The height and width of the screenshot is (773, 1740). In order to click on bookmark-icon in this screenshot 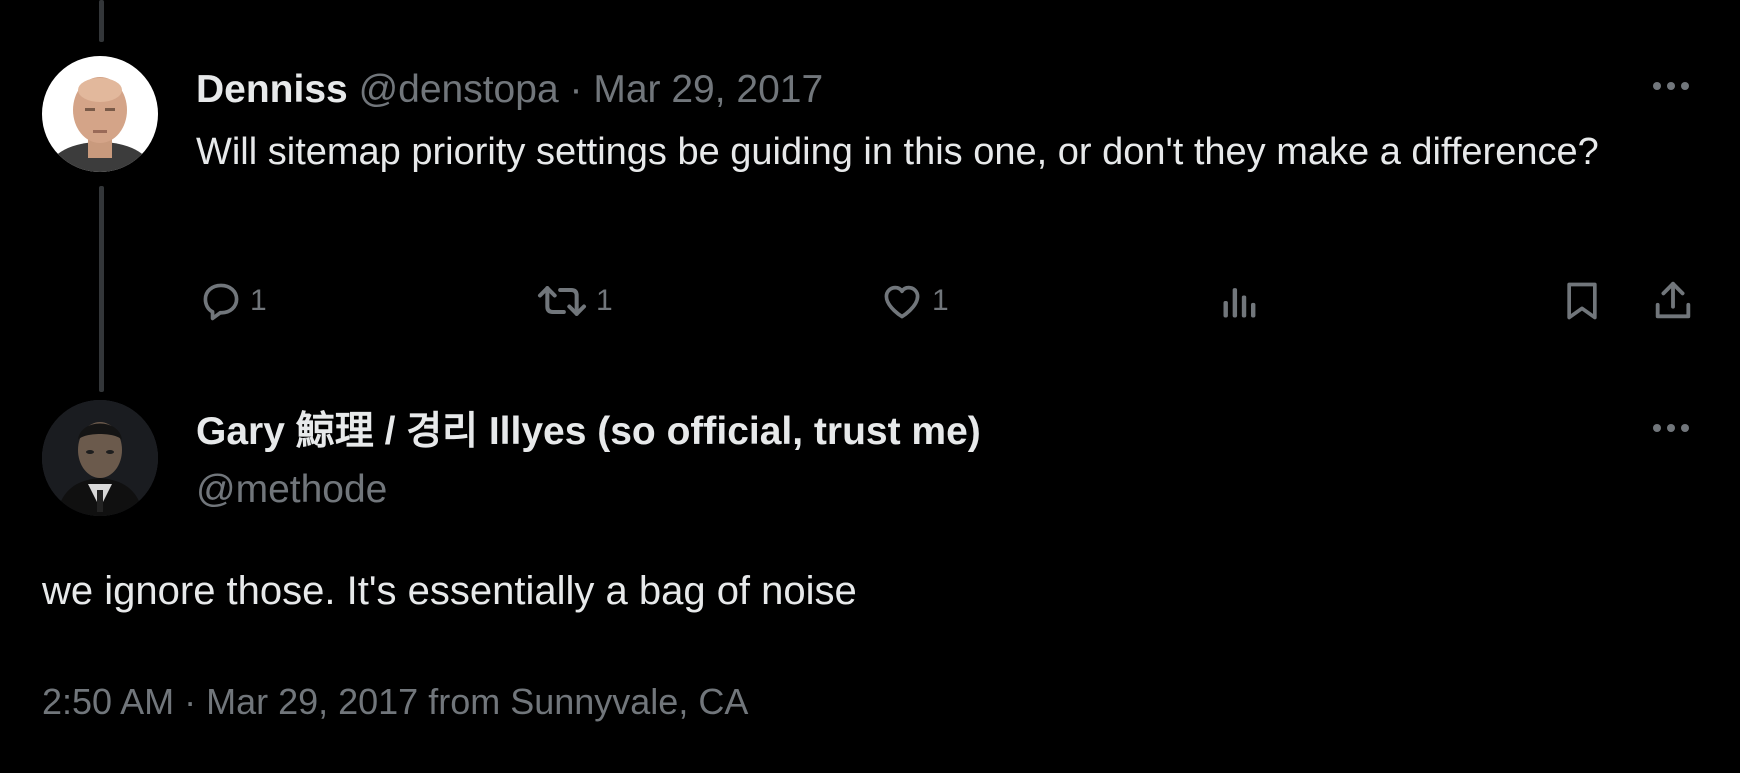, I will do `click(1582, 301)`.